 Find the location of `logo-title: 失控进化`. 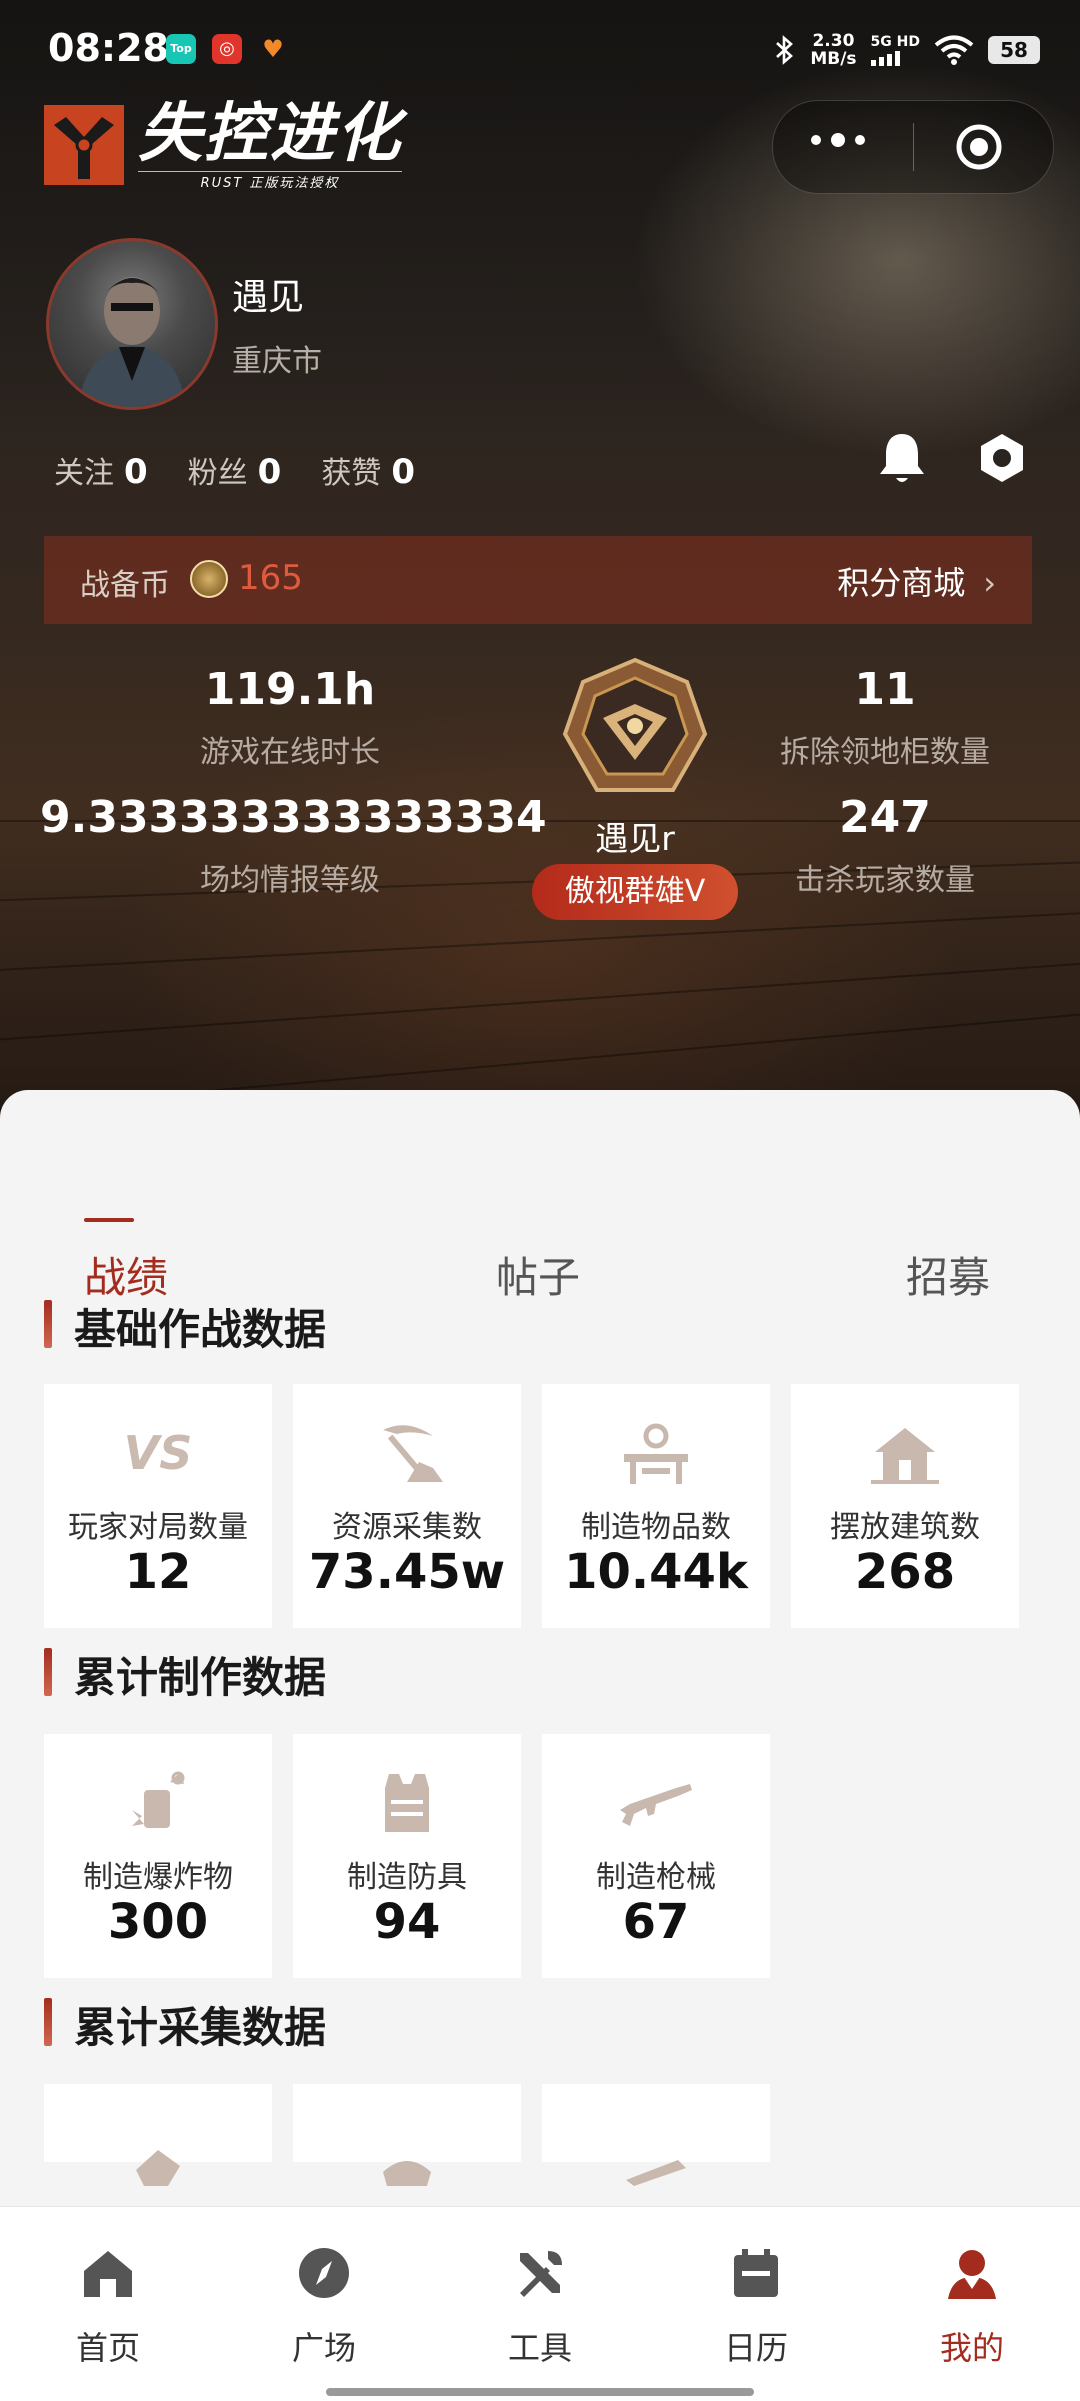

logo-title: 失控进化 is located at coordinates (270, 134).